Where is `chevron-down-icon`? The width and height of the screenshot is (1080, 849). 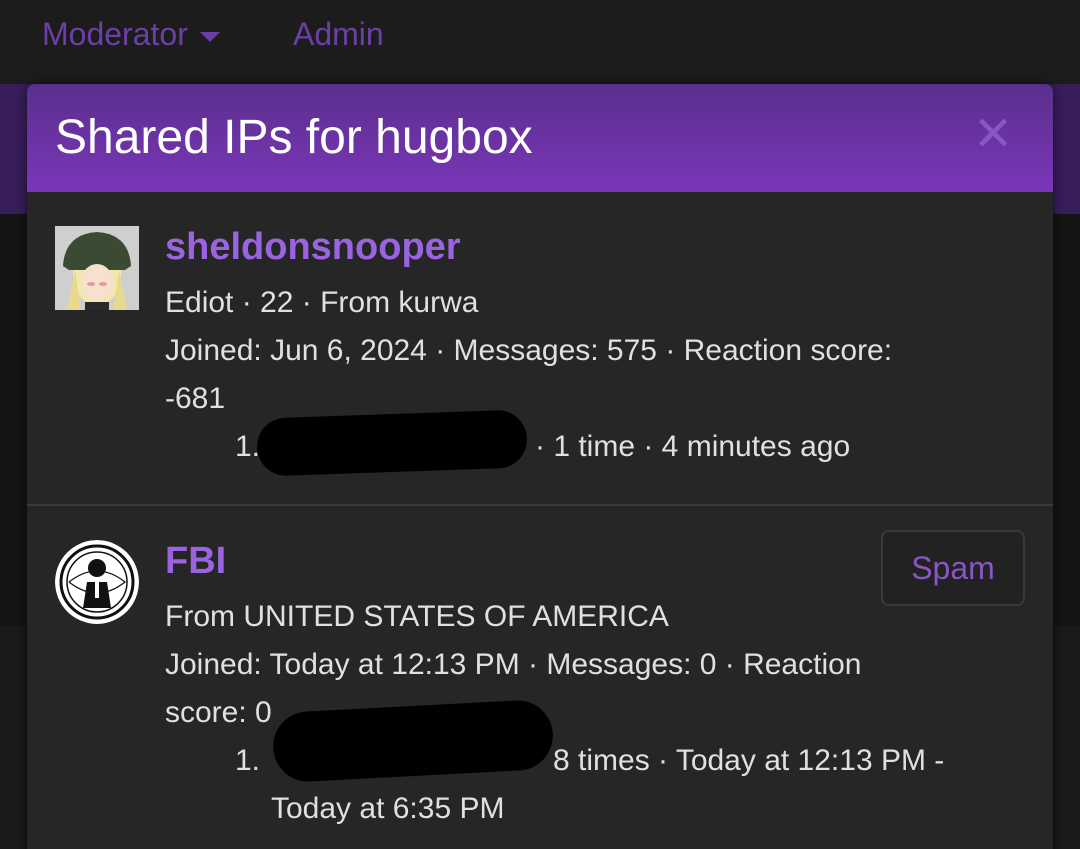 chevron-down-icon is located at coordinates (209, 36).